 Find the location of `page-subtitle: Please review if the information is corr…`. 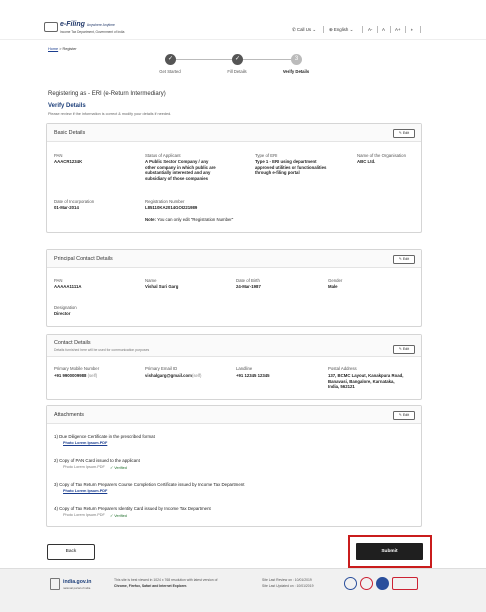

page-subtitle: Please review if the information is corr… is located at coordinates (110, 114).